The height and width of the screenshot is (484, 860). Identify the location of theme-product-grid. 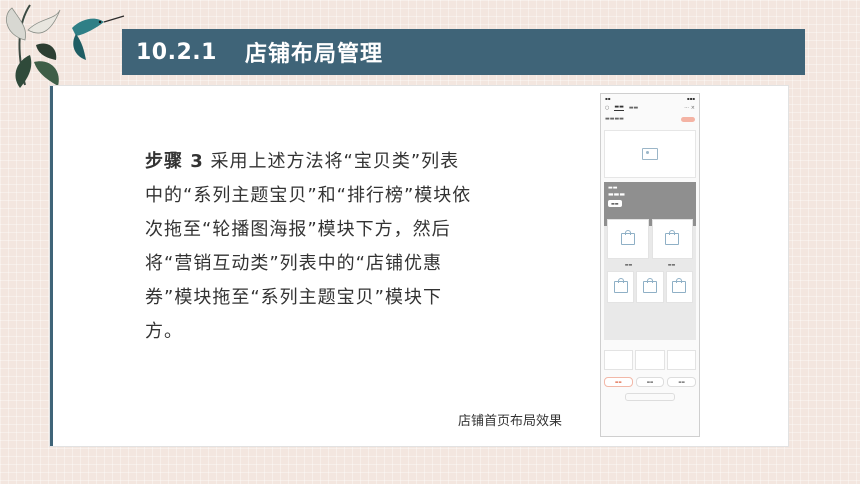
(650, 239).